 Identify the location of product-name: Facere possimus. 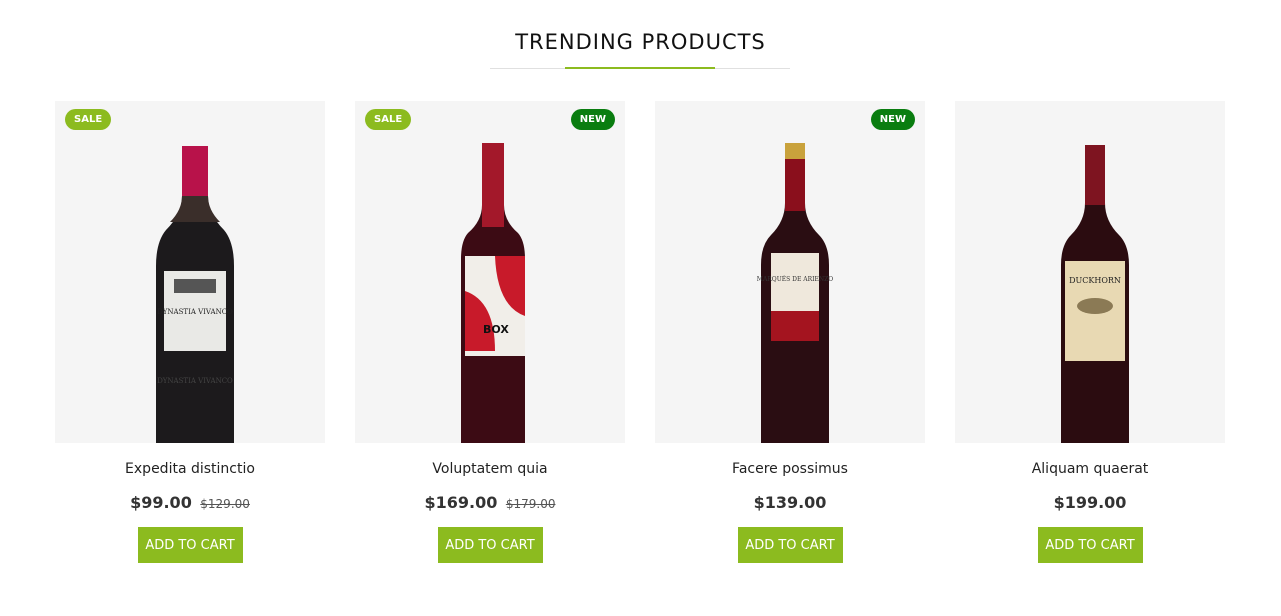
(790, 470).